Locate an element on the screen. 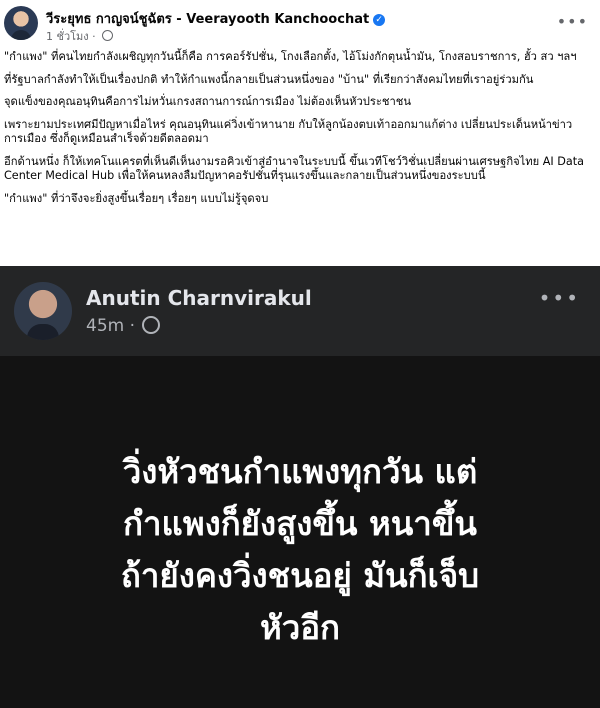  author-avatar is located at coordinates (21, 23).